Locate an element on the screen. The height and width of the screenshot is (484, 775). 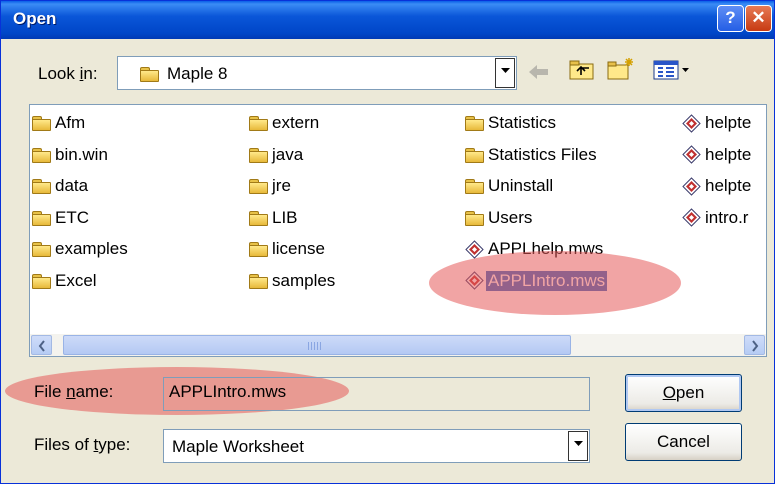
list-item: Users is located at coordinates (499, 218).